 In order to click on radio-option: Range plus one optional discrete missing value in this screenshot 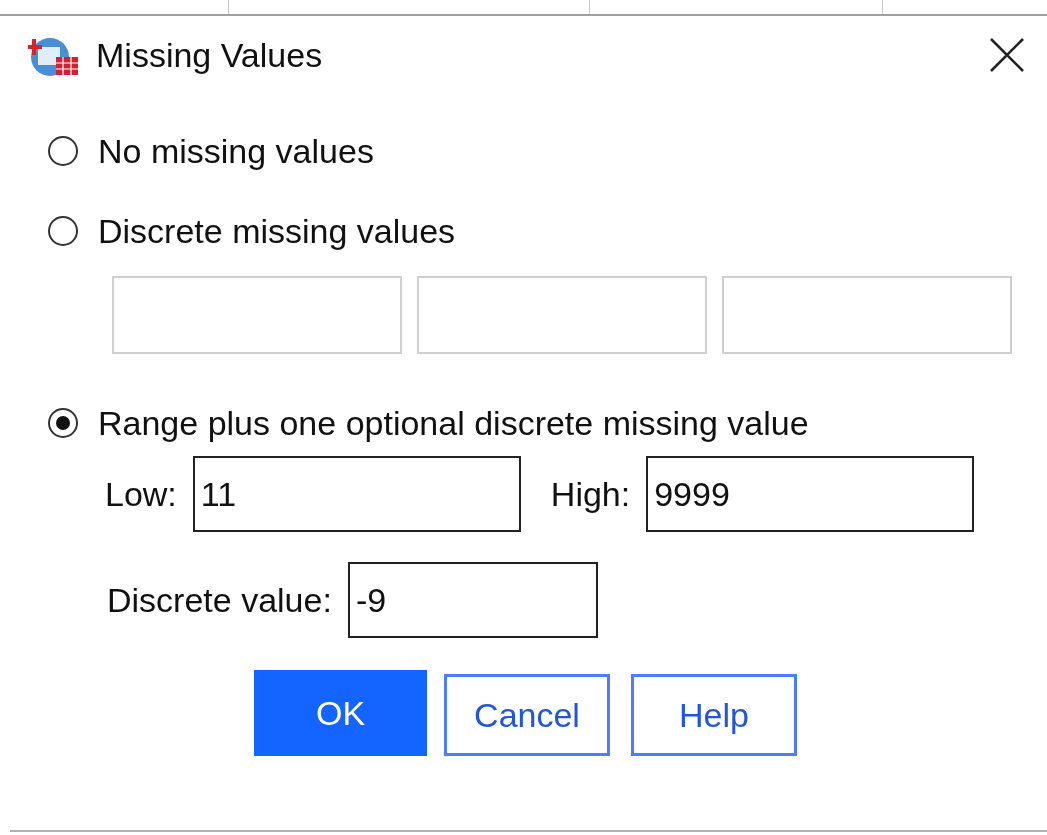, I will do `click(428, 423)`.